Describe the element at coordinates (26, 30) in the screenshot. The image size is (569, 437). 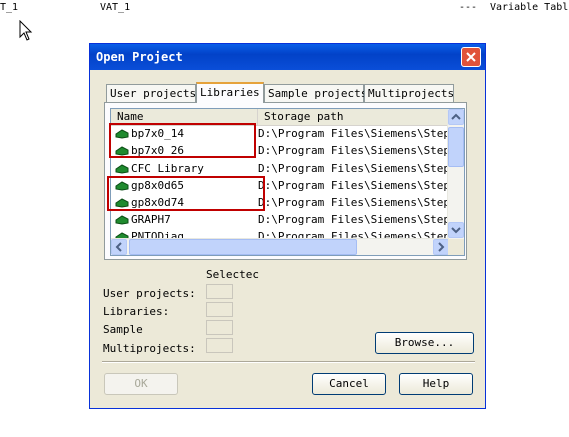
I see `mouse-cursor-icon` at that location.